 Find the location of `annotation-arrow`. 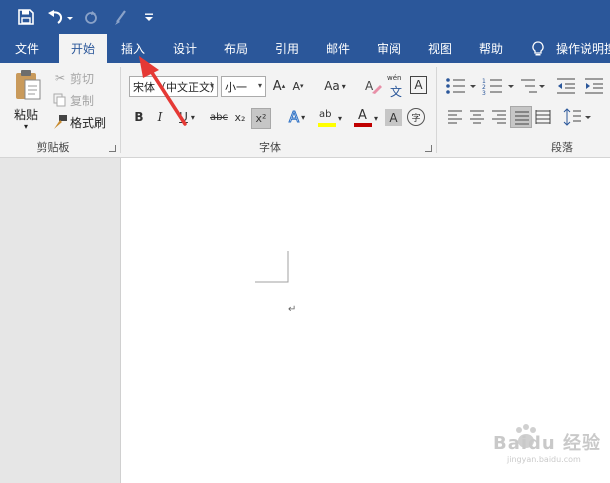

annotation-arrow is located at coordinates (163, 91).